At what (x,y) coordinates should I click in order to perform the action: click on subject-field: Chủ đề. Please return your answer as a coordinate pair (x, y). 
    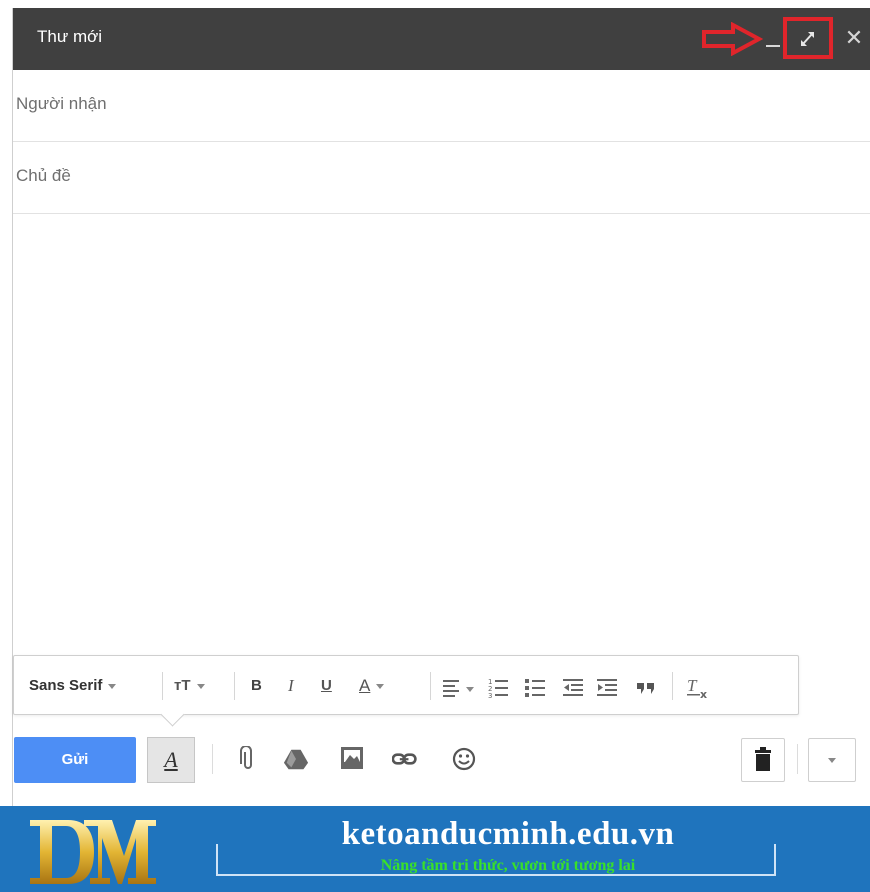
    Looking at the image, I should click on (441, 178).